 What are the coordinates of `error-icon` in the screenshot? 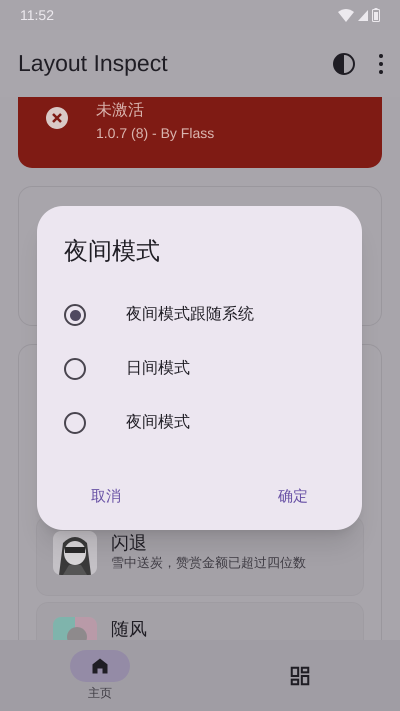 It's located at (57, 118).